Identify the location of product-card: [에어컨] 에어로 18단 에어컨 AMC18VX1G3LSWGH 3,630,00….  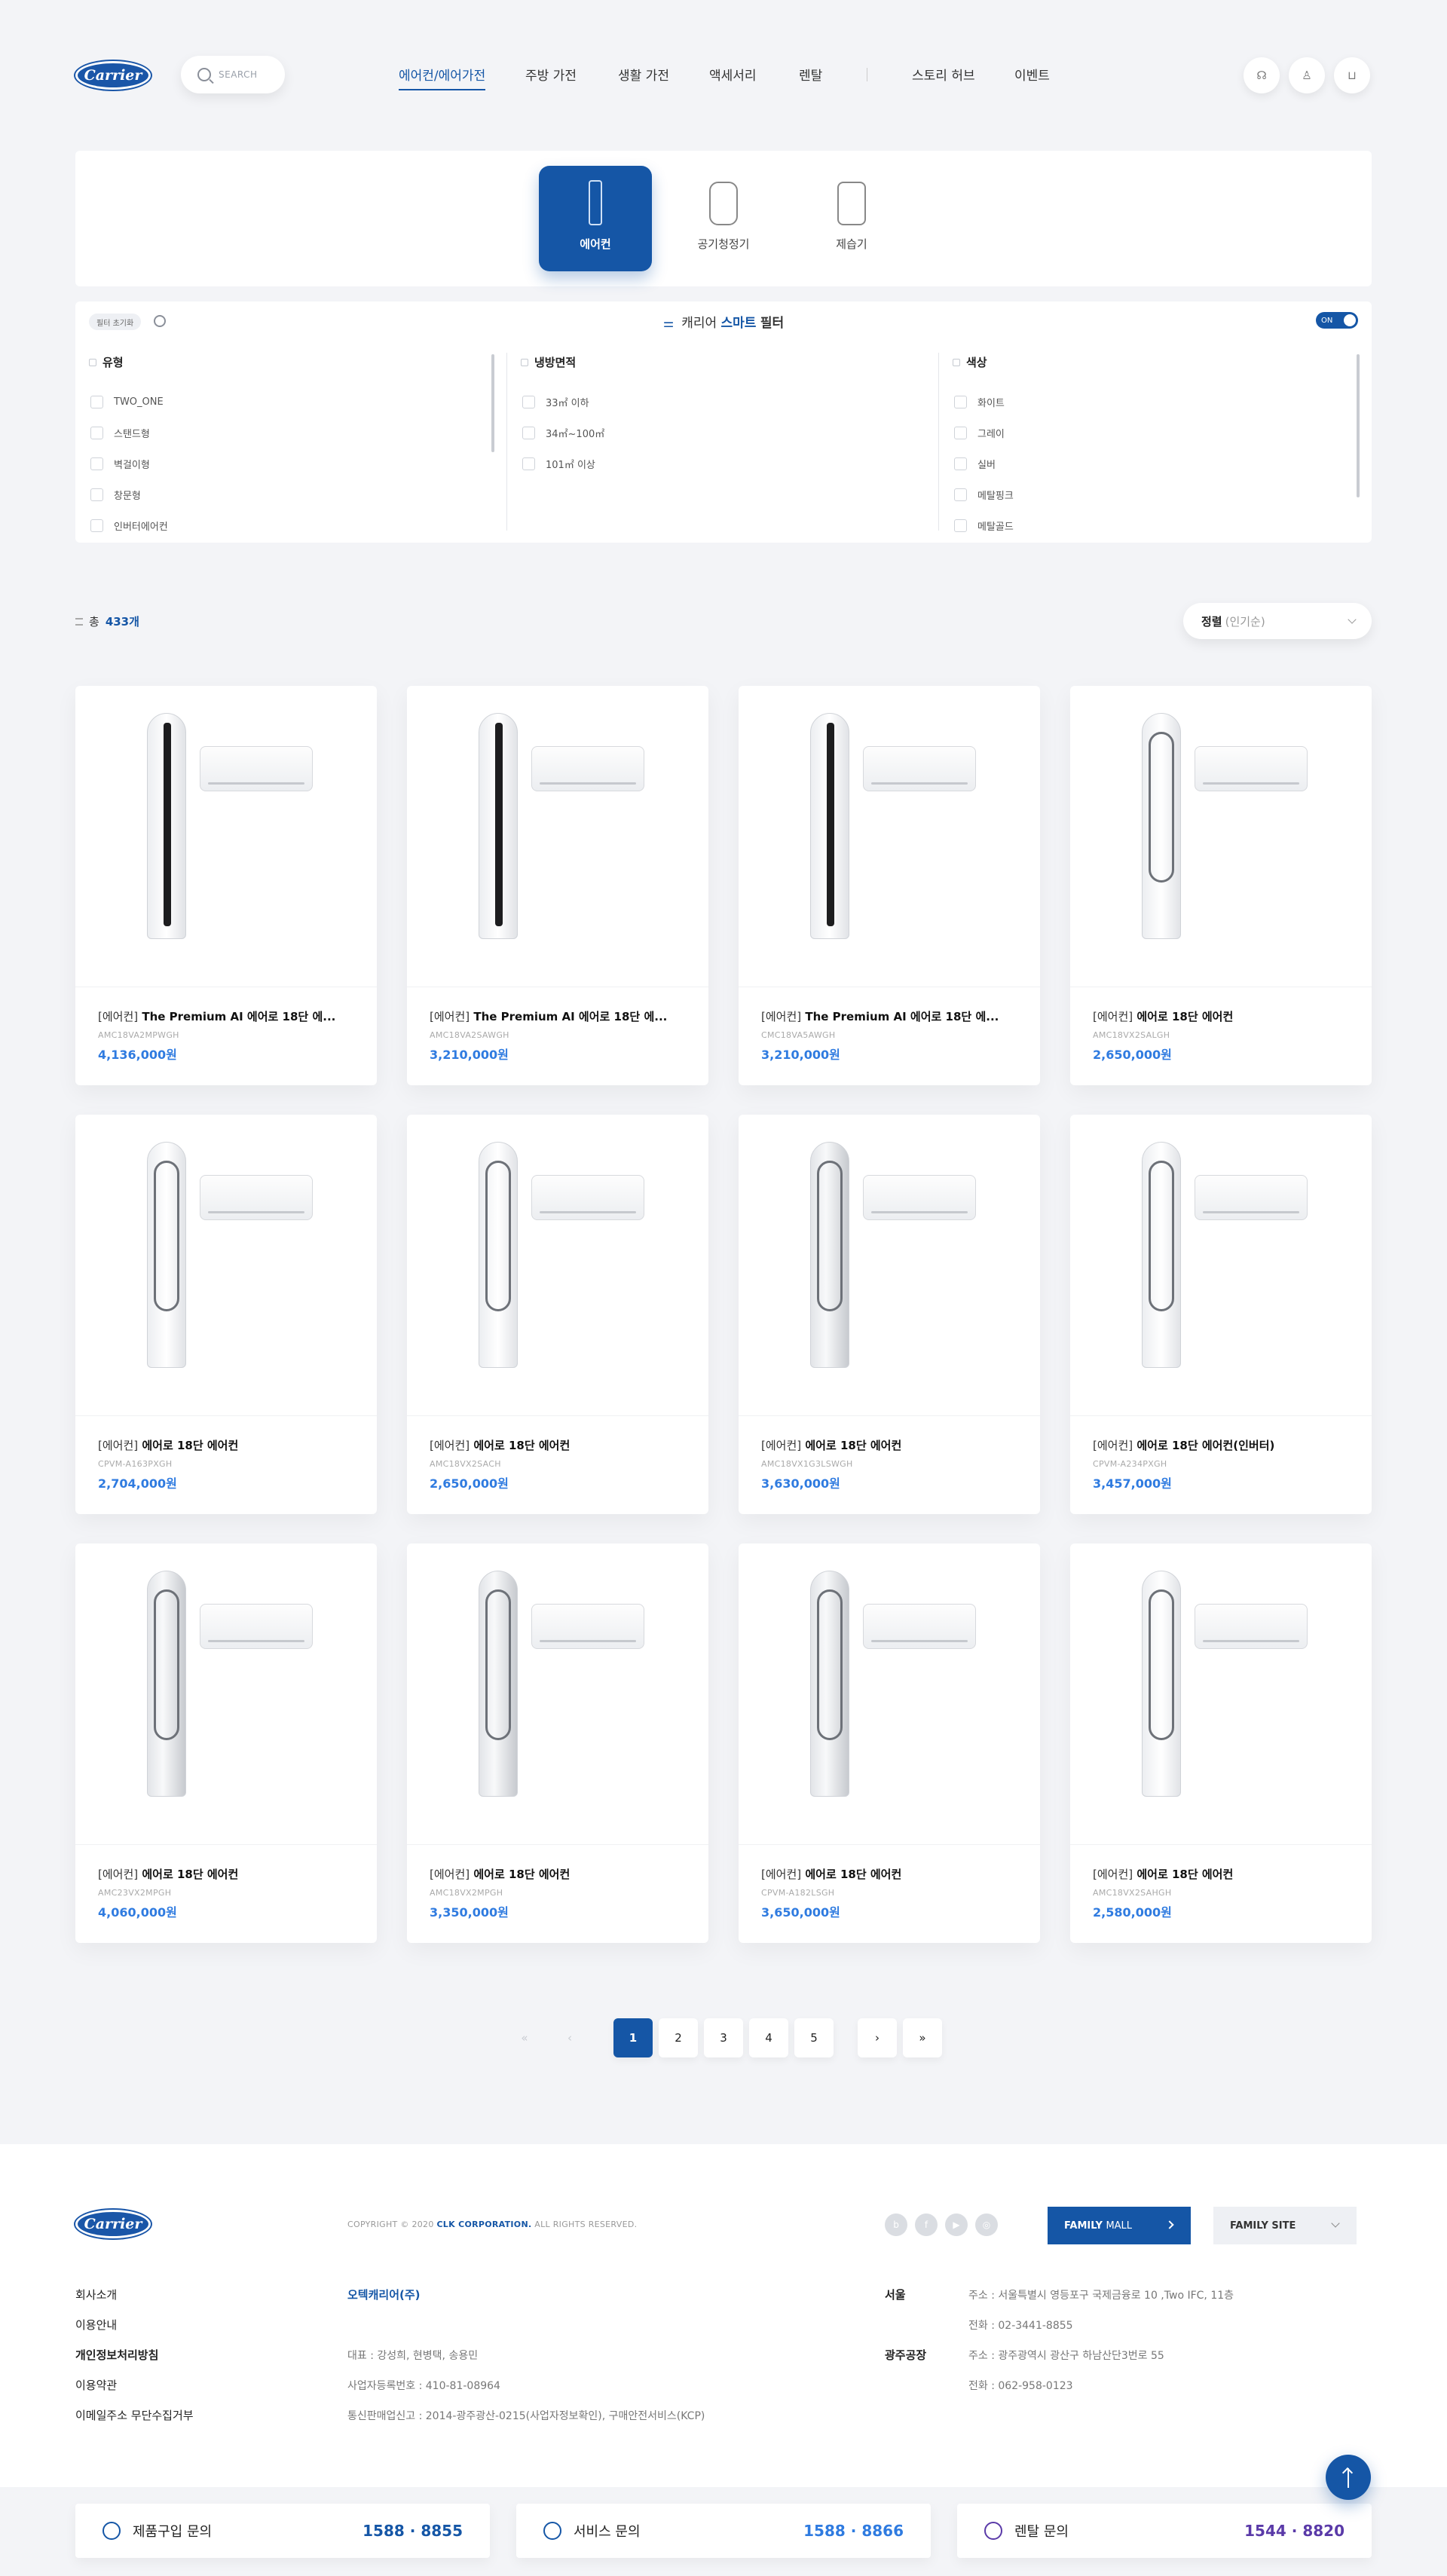
(889, 1314).